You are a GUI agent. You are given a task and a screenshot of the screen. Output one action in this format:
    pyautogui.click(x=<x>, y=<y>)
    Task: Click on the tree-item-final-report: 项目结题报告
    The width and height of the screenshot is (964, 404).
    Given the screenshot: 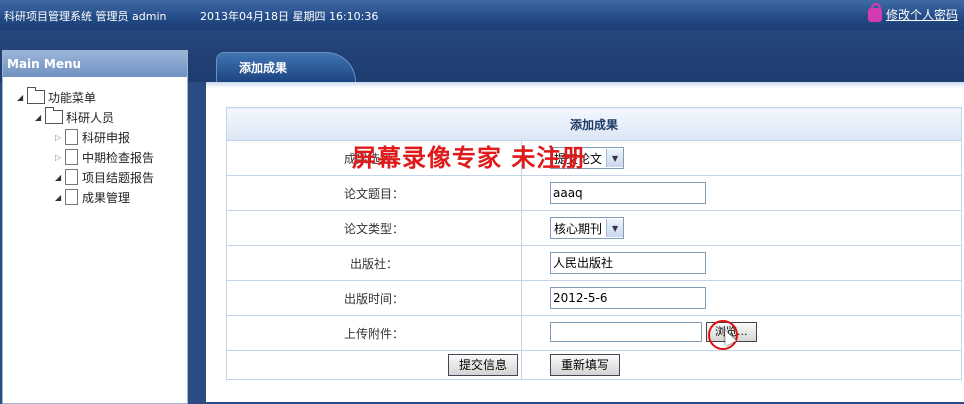 What is the action you would take?
    pyautogui.click(x=102, y=177)
    